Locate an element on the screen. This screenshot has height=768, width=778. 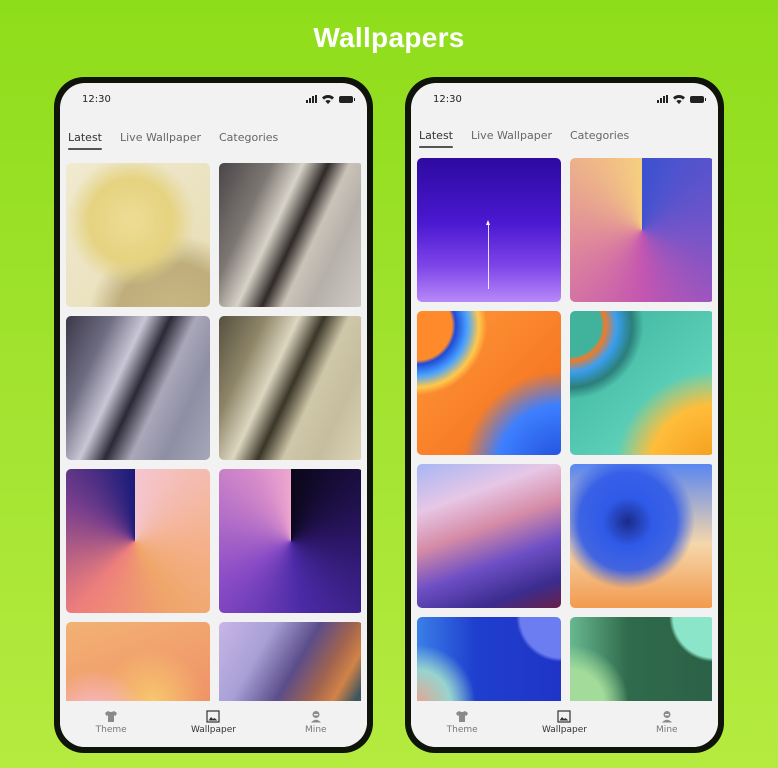
page-title: Wallpapers is located at coordinates (389, 37).